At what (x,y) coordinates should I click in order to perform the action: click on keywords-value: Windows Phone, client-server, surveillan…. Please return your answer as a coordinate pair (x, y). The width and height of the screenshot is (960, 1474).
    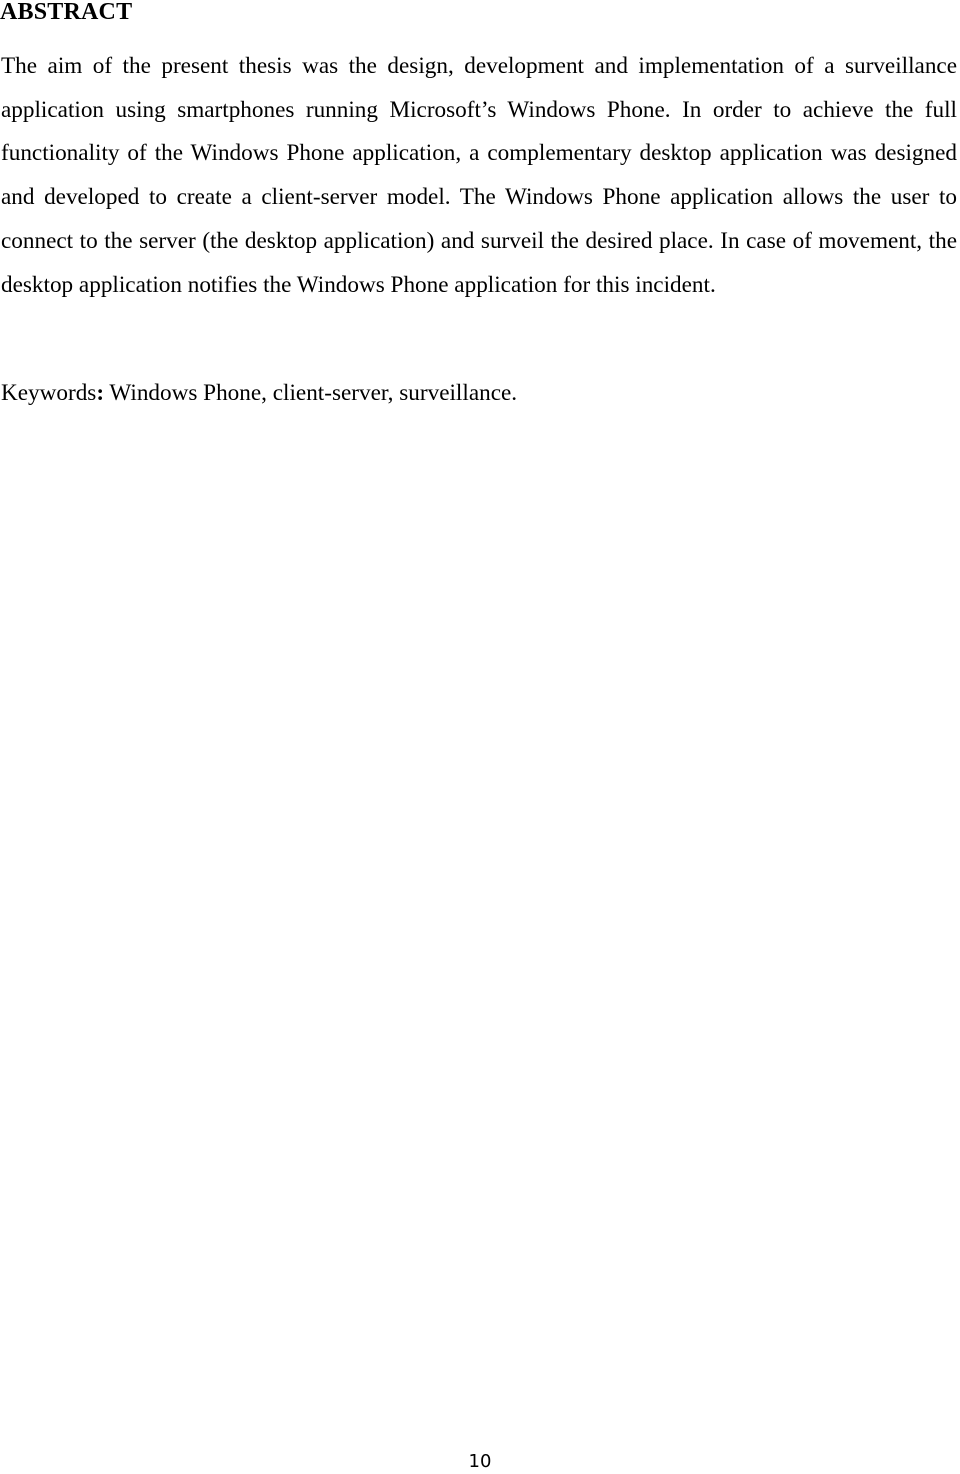
    Looking at the image, I should click on (311, 393).